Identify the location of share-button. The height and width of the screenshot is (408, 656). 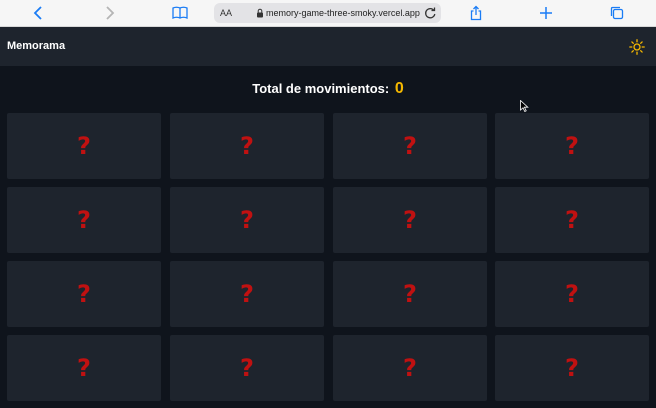
(476, 13).